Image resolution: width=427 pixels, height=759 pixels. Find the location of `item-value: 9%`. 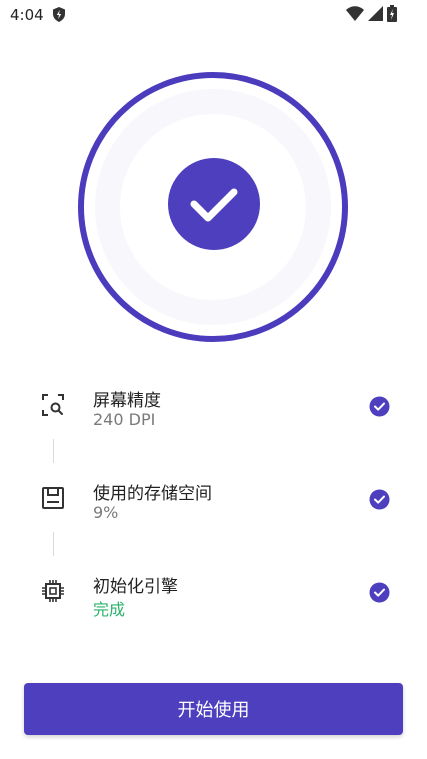

item-value: 9% is located at coordinates (106, 512).